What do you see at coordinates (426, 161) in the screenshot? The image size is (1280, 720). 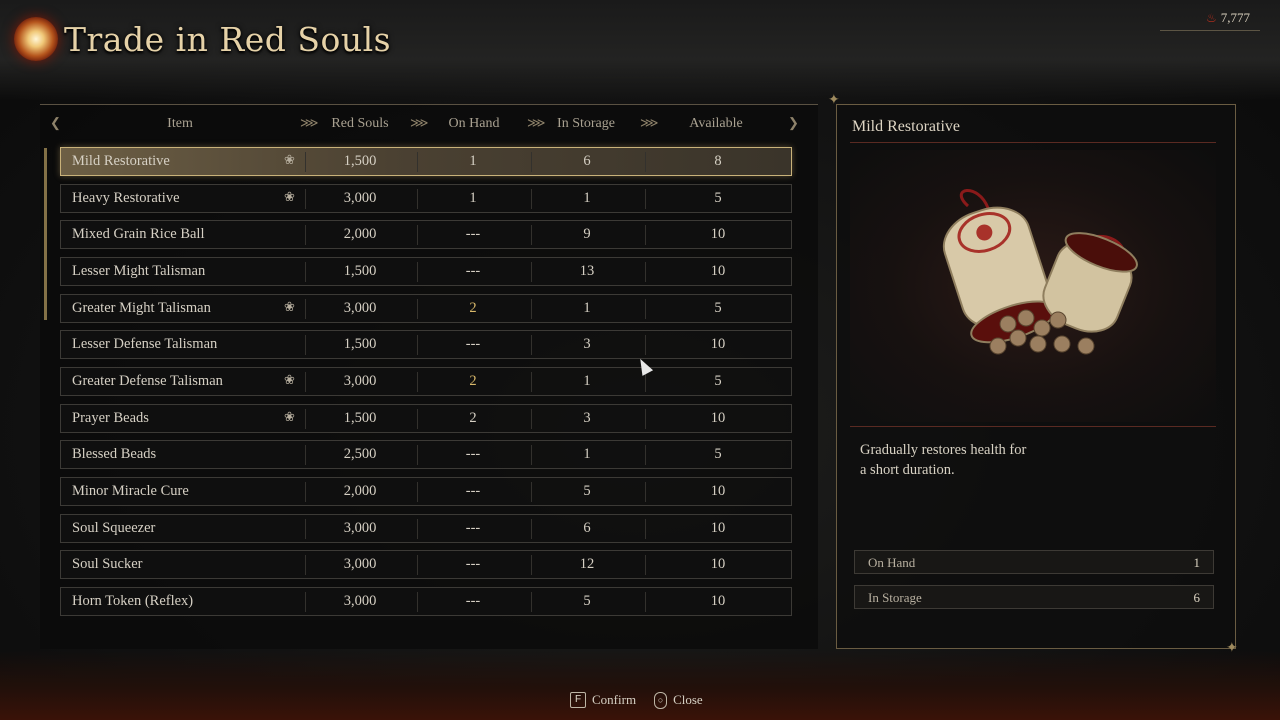 I see `table-row: Mild Restorative ❀ 1,500 1 6 8` at bounding box center [426, 161].